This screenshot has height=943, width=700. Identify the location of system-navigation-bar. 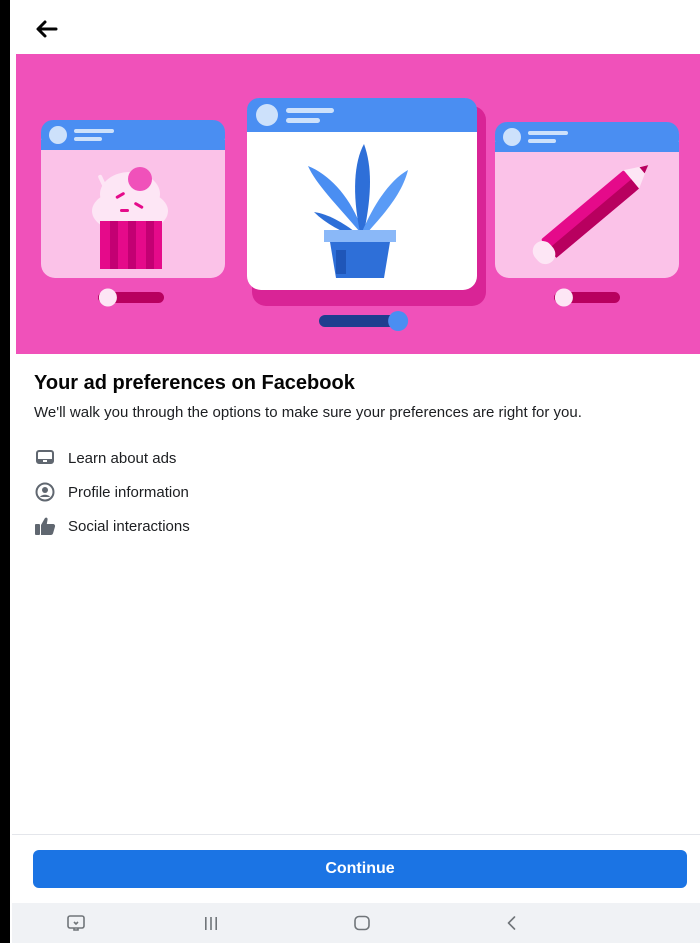
(356, 923).